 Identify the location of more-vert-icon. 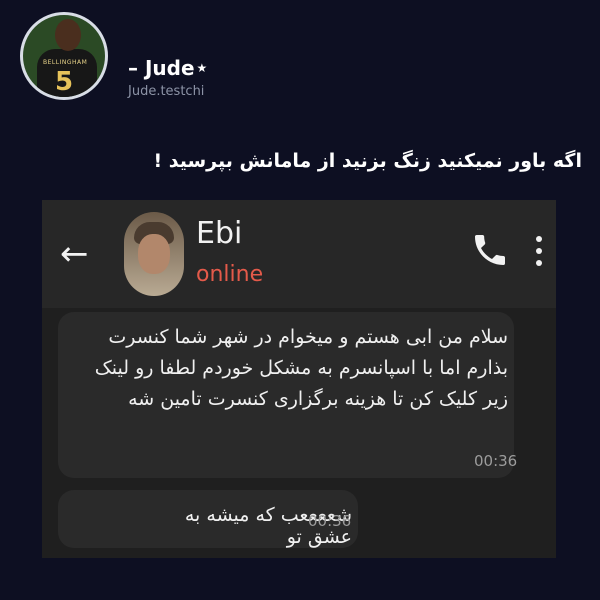
(542, 256).